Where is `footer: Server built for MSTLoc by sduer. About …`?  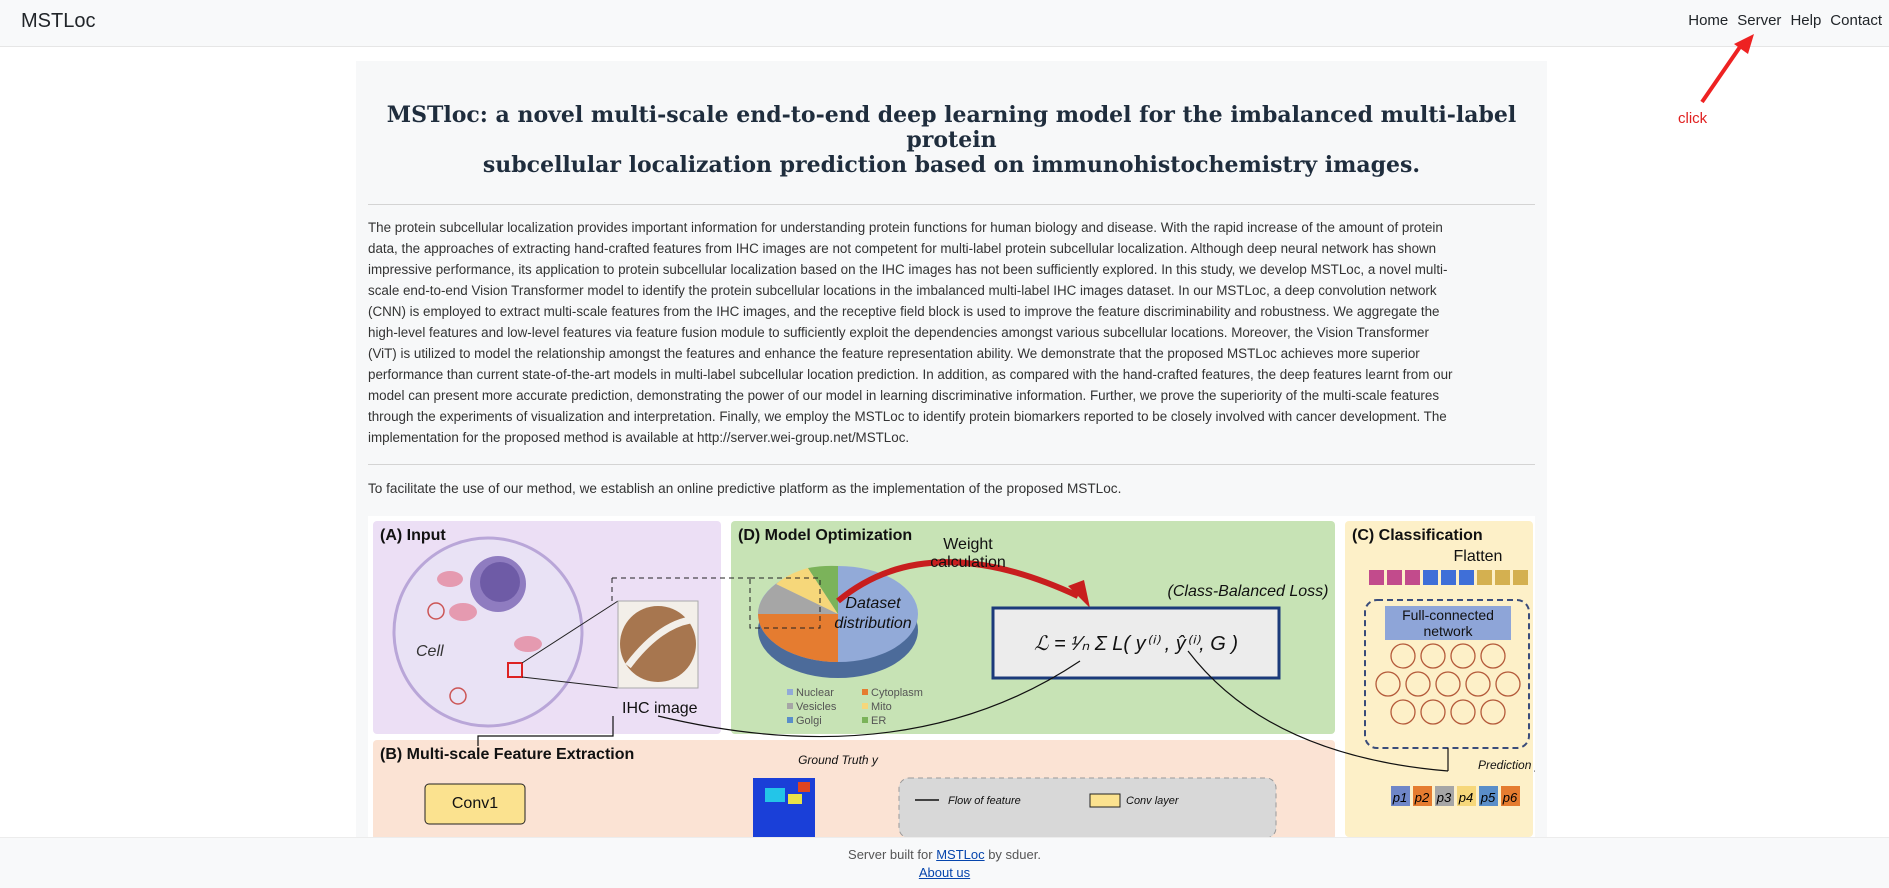 footer: Server built for MSTLoc by sduer. About … is located at coordinates (944, 862).